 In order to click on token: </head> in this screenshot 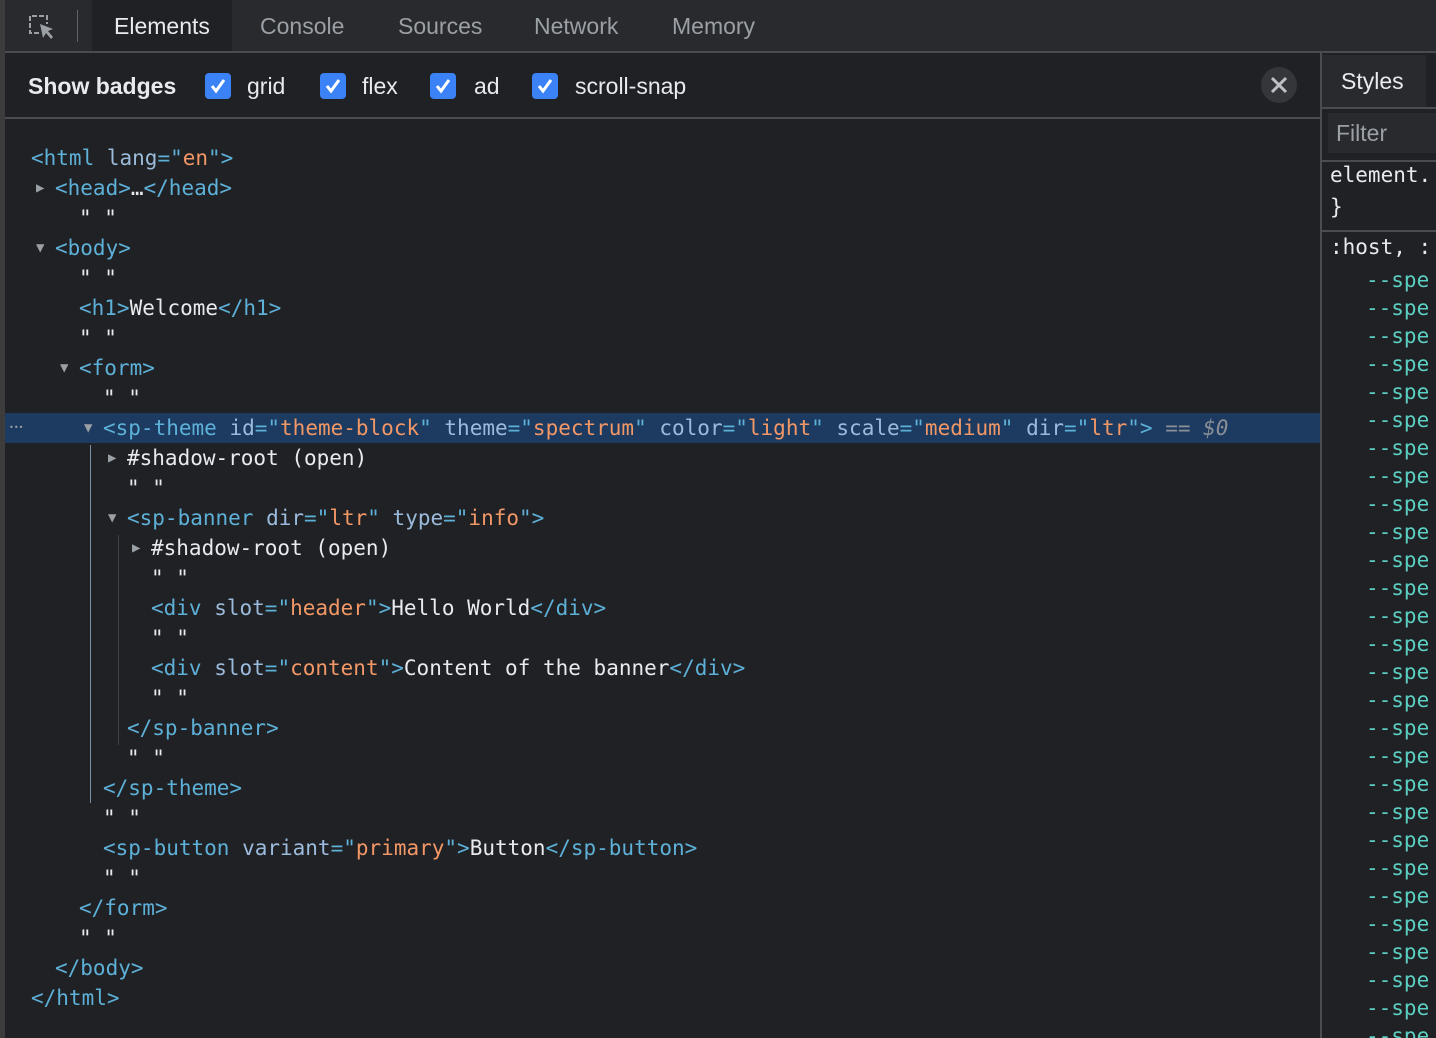, I will do `click(188, 188)`.